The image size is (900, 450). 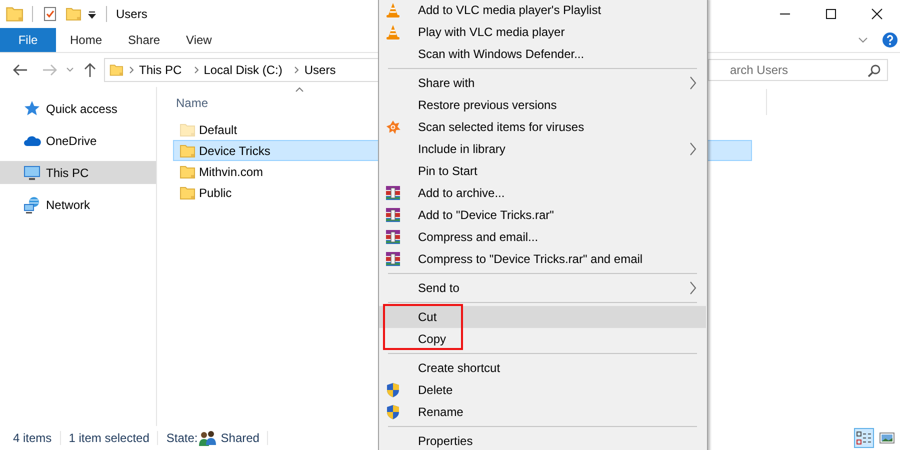 I want to click on window-title: Users, so click(x=132, y=14).